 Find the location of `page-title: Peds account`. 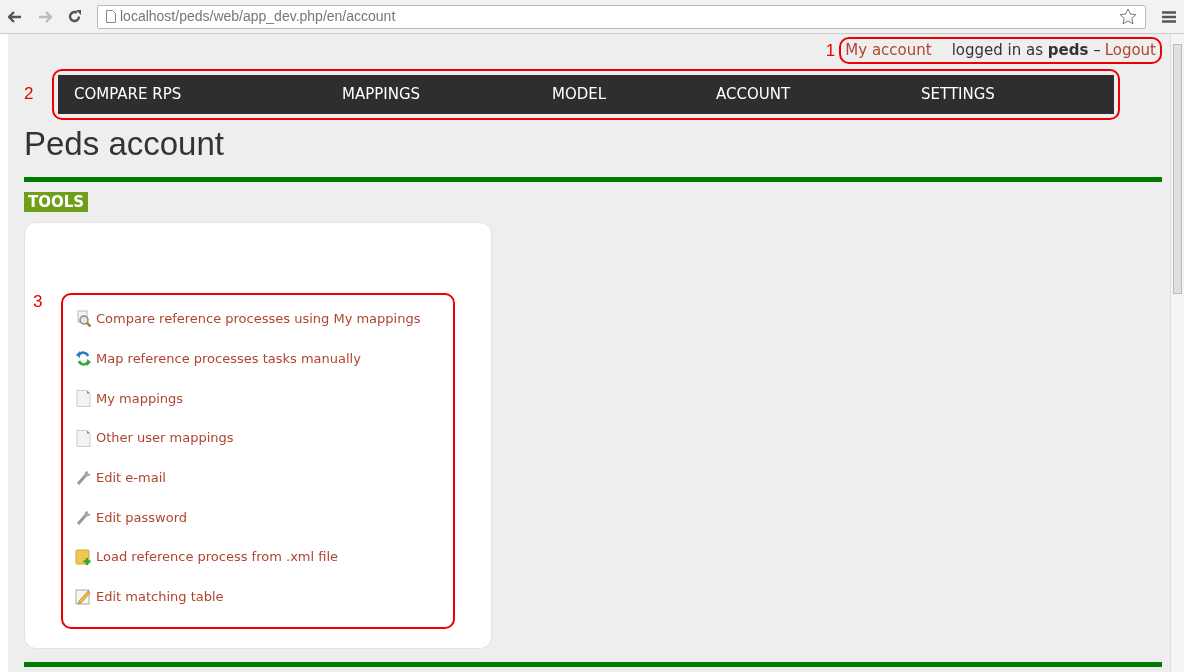

page-title: Peds account is located at coordinates (124, 143).